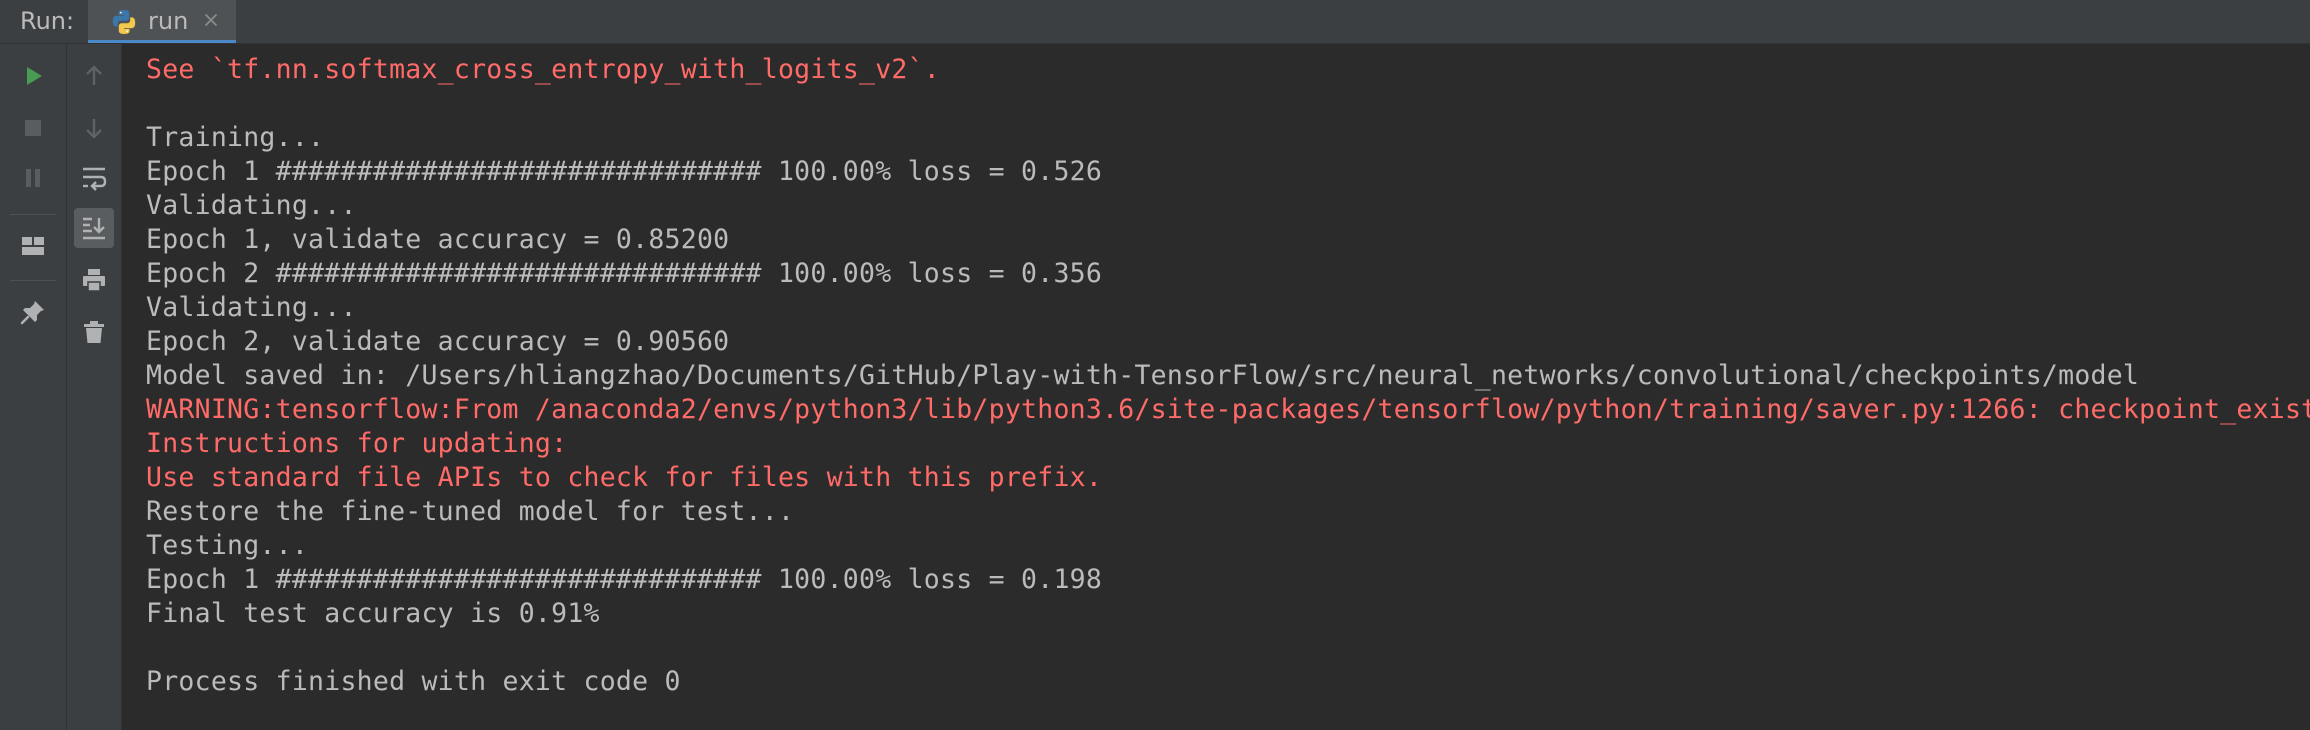 This screenshot has width=2310, height=730. I want to click on arrow-up-icon, so click(94, 75).